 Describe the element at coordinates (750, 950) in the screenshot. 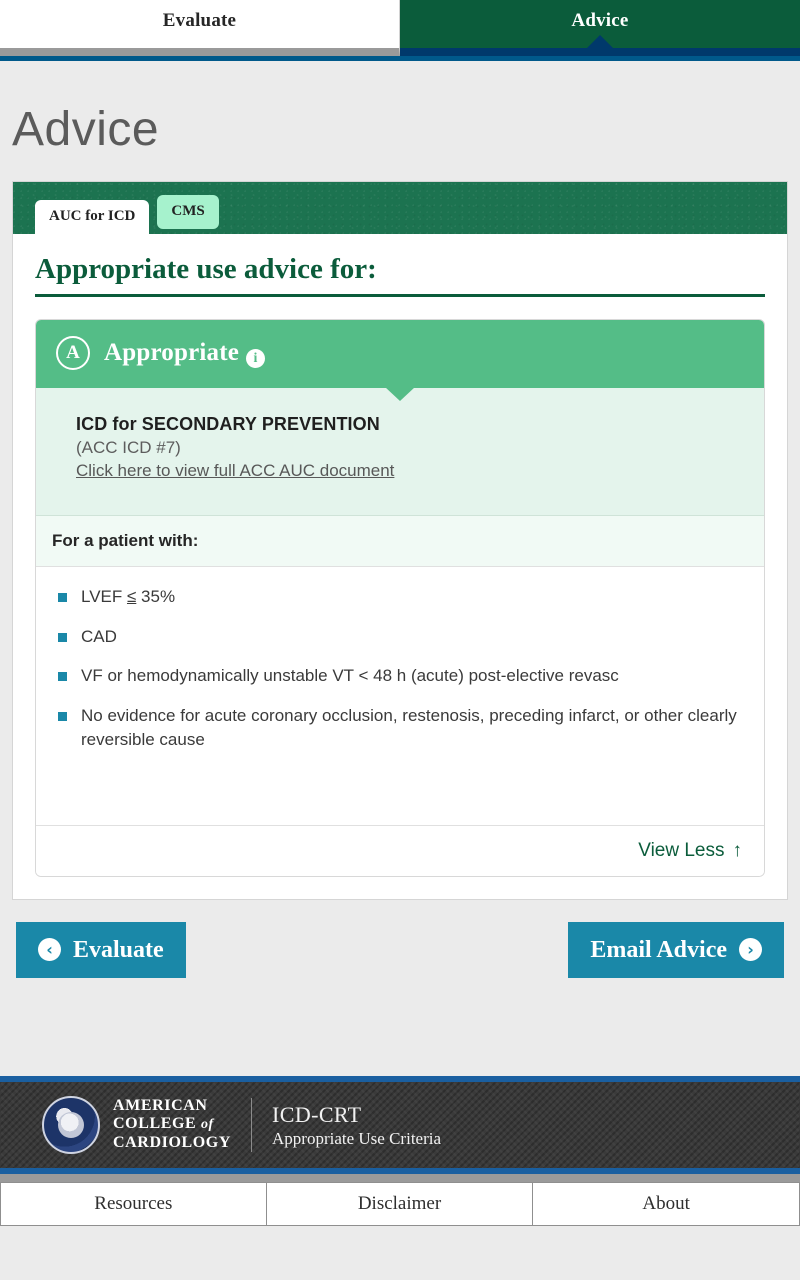

I see `arrow-circle-right-icon: ›` at that location.